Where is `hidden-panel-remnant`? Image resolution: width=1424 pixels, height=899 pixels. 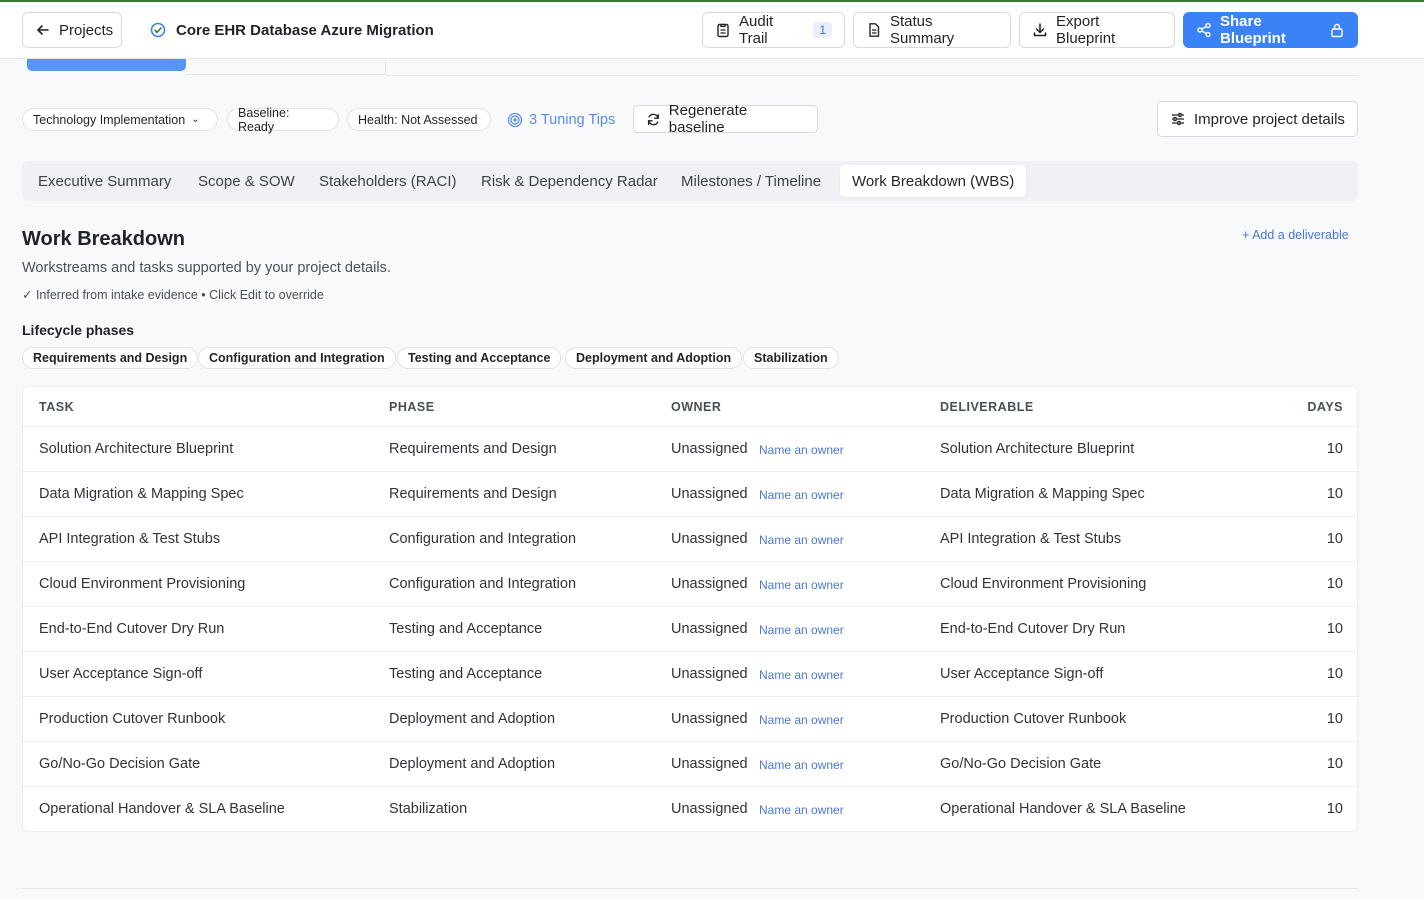 hidden-panel-remnant is located at coordinates (286, 67).